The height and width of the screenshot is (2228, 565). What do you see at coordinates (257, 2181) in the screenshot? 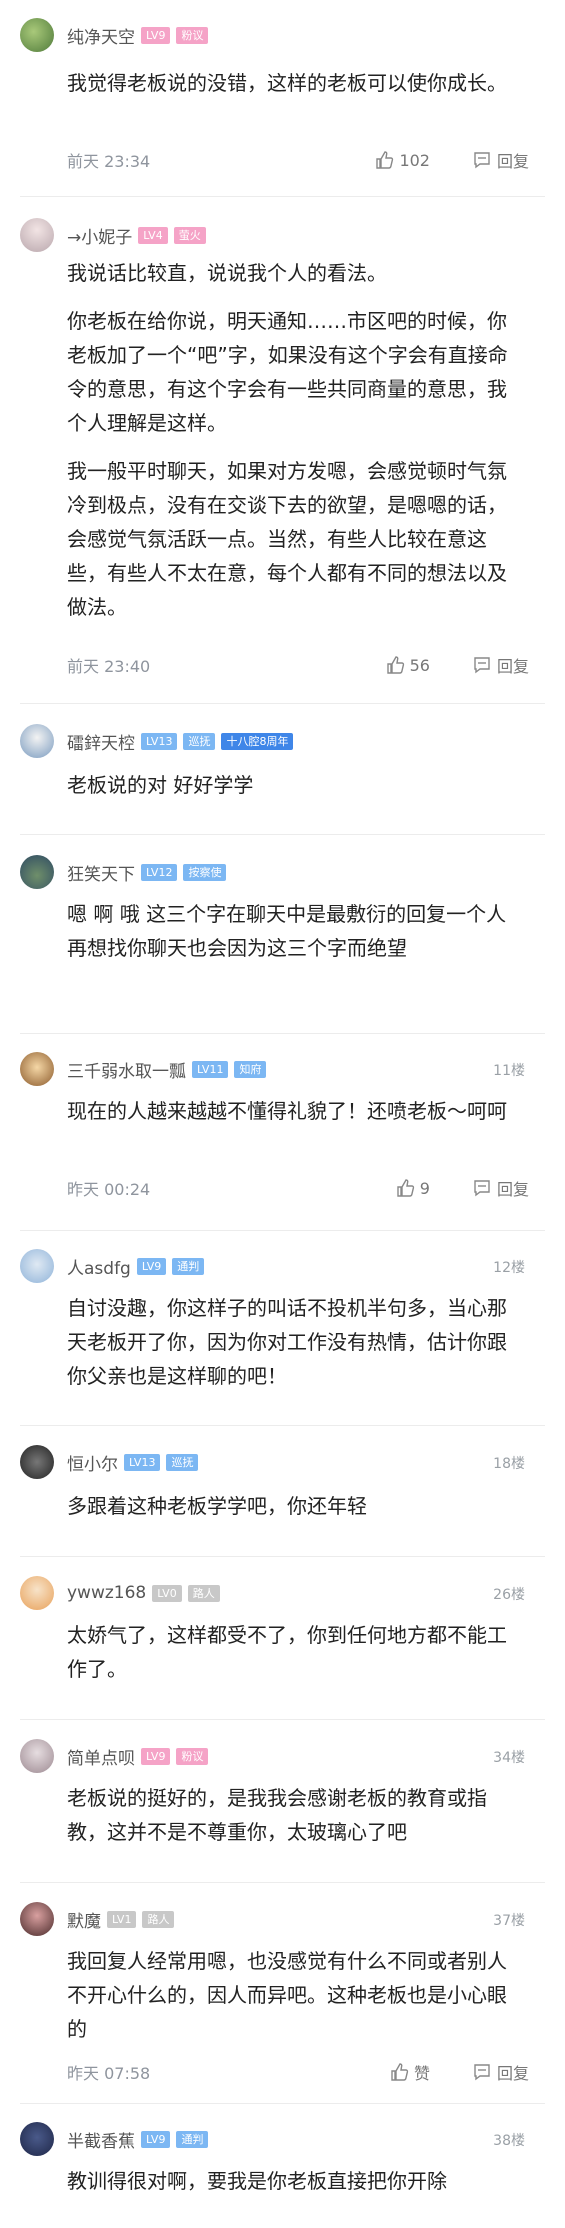
I see `comment-text: 教训得很对啊，要我是你老板直接把你开除` at bounding box center [257, 2181].